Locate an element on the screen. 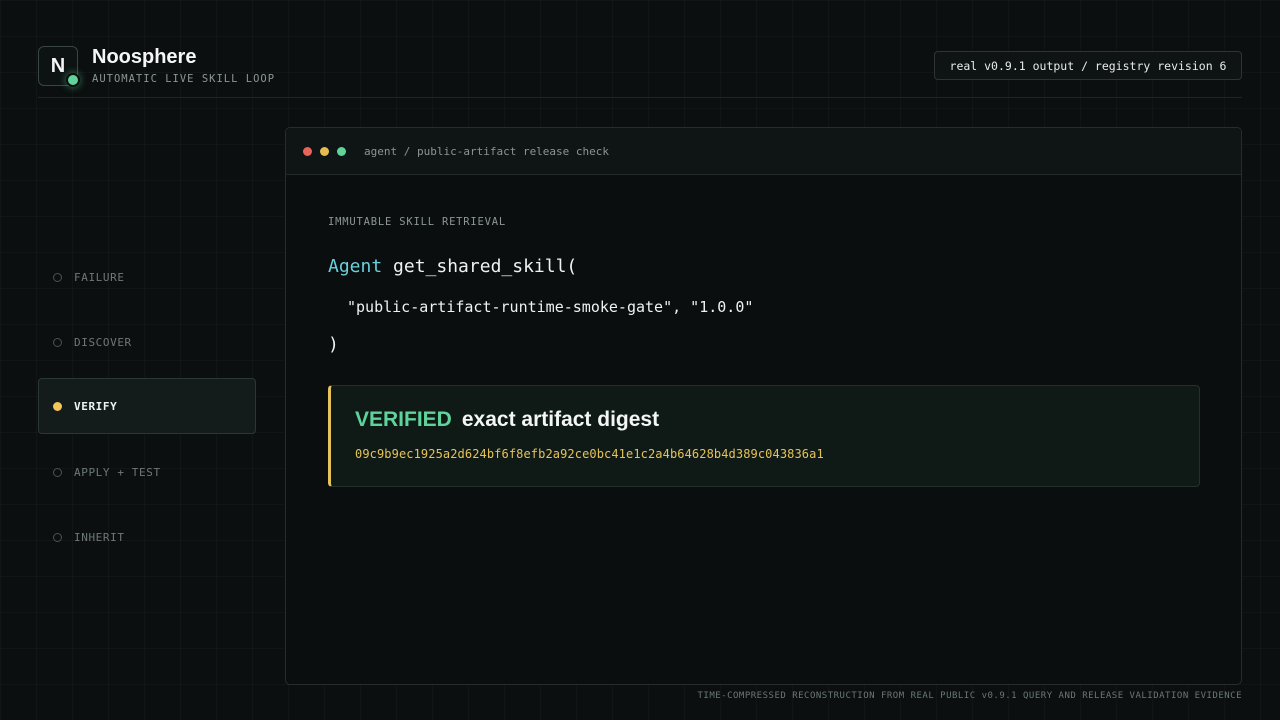  step-apply-test: APPLY + TEST is located at coordinates (147, 472).